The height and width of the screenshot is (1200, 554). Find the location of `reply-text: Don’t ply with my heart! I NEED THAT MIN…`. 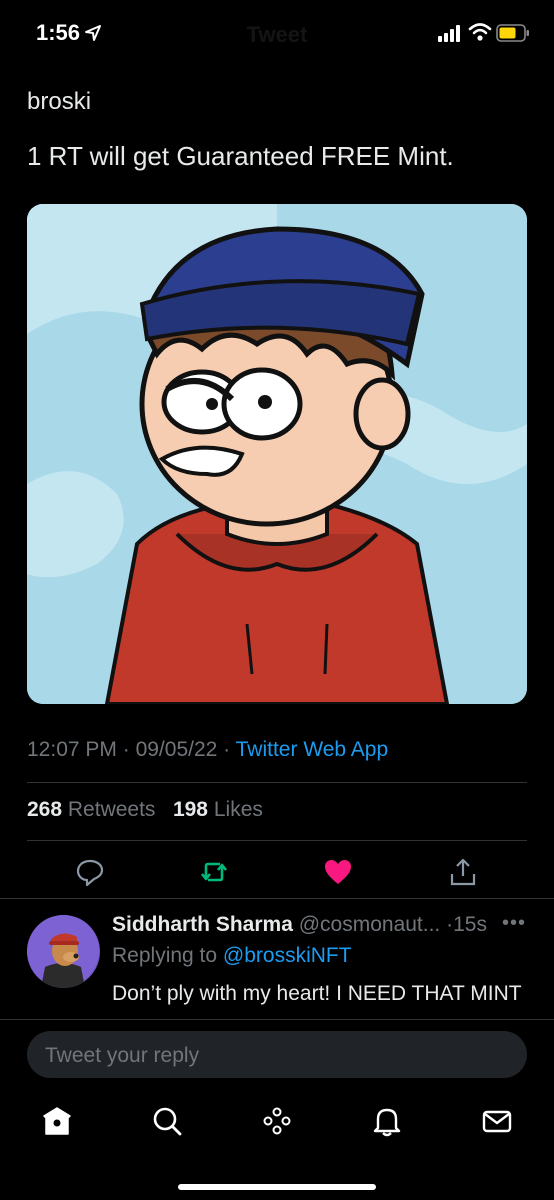

reply-text: Don’t ply with my heart! I NEED THAT MIN… is located at coordinates (317, 993).